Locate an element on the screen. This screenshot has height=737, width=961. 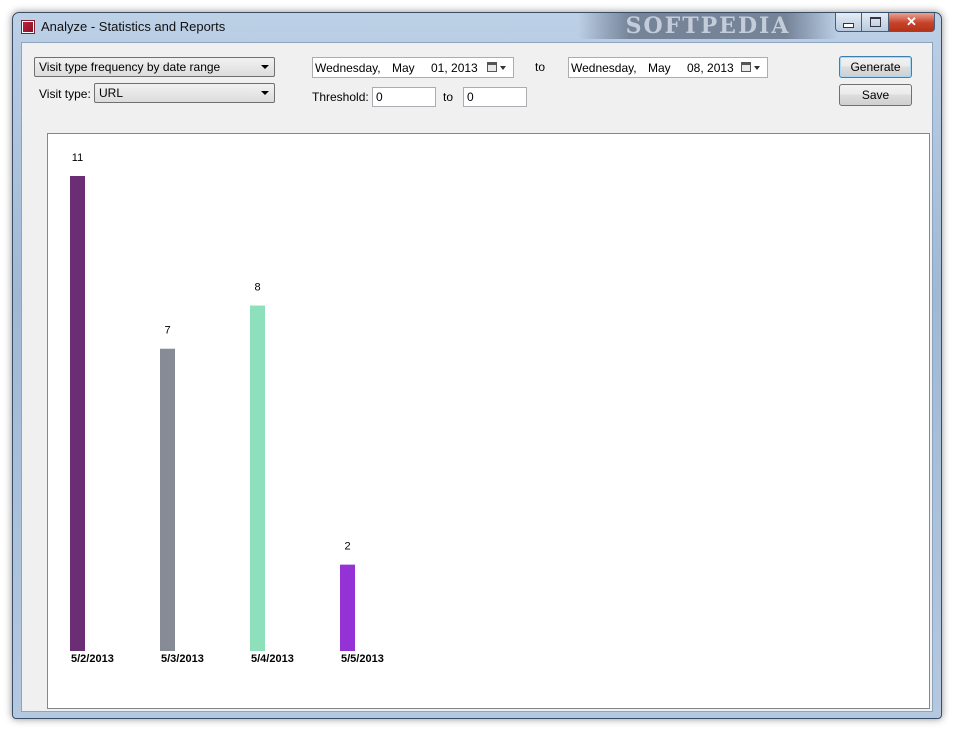
maximize-icon is located at coordinates (875, 22).